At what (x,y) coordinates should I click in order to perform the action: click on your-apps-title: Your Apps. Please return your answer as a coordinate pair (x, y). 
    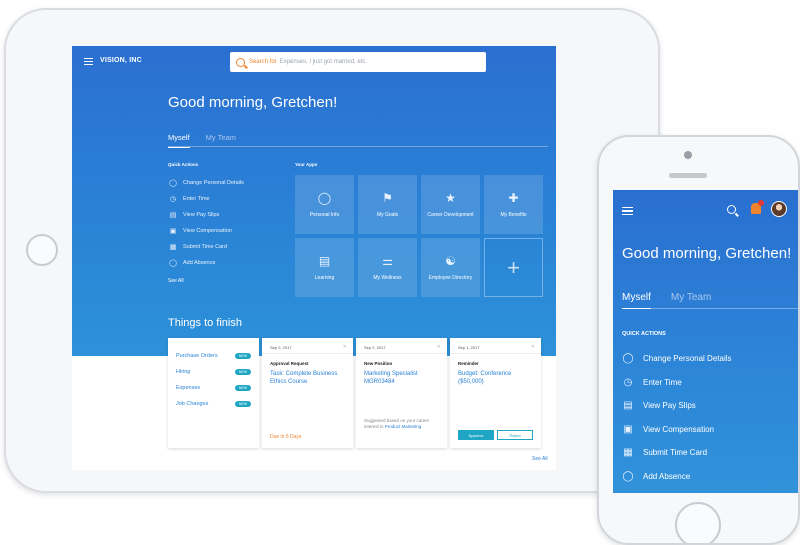
    Looking at the image, I should click on (306, 164).